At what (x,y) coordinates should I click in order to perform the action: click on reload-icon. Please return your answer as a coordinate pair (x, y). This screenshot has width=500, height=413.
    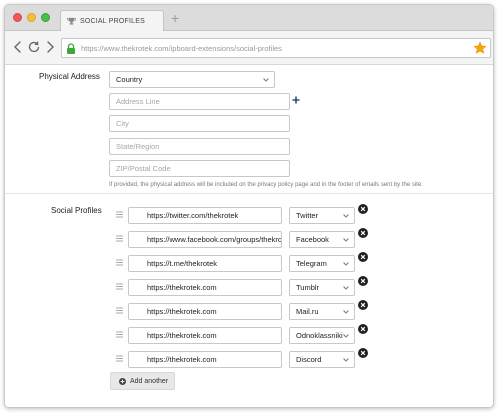
    Looking at the image, I should click on (34, 47).